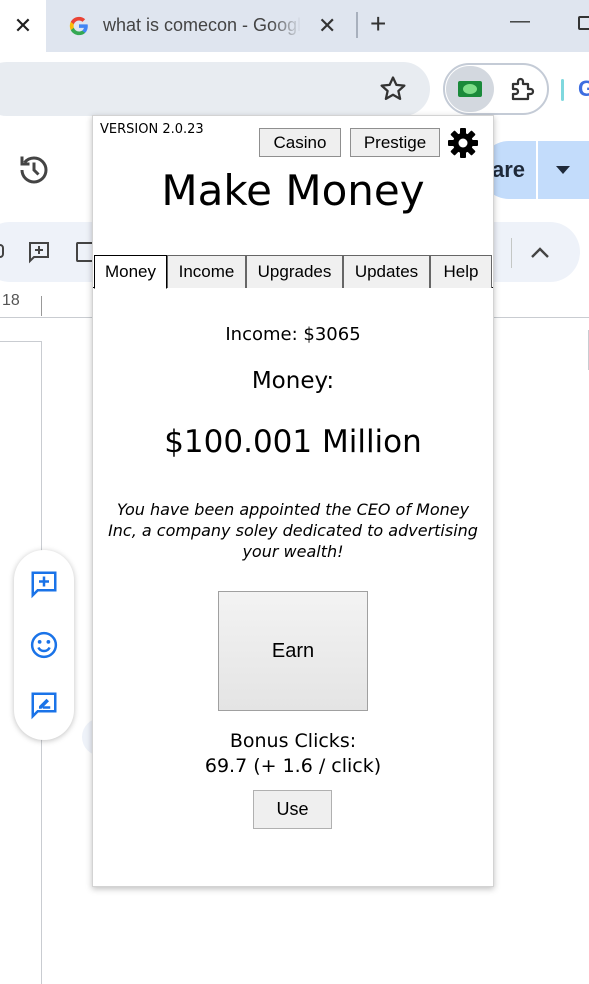 This screenshot has height=984, width=589. What do you see at coordinates (534, 170) in the screenshot?
I see `share-button: are` at bounding box center [534, 170].